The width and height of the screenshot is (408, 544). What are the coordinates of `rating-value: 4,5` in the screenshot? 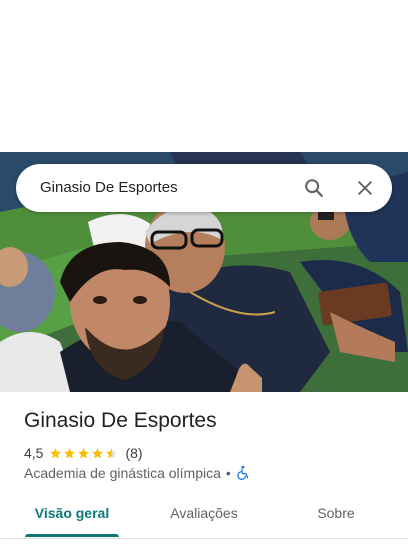 It's located at (34, 453).